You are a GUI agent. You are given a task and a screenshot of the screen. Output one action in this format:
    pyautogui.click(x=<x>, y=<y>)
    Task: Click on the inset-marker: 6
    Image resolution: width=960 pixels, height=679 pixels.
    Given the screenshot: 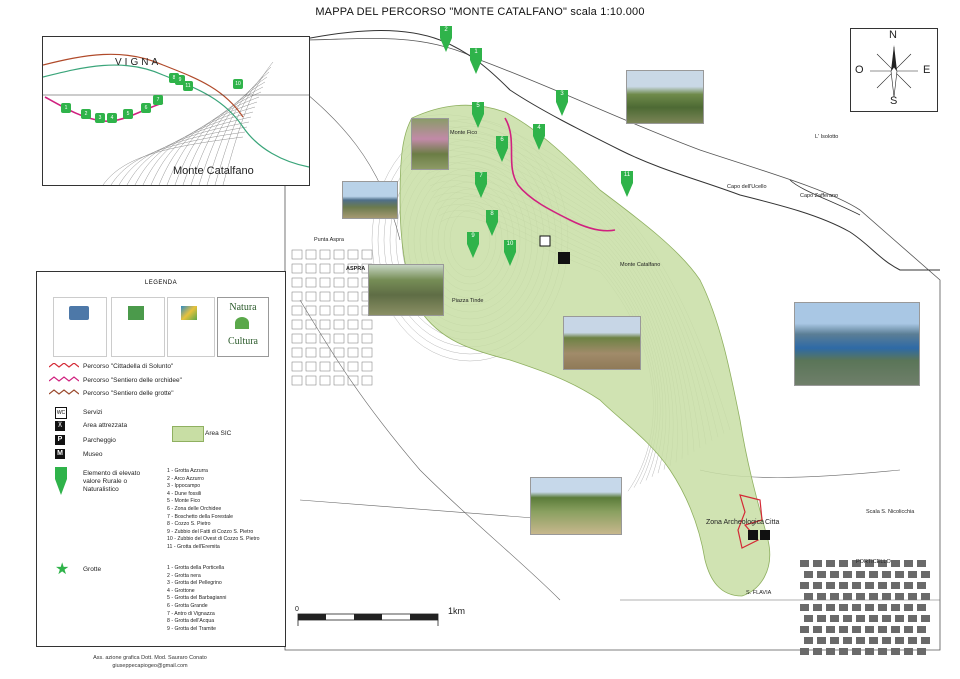 What is the action you would take?
    pyautogui.click(x=146, y=108)
    